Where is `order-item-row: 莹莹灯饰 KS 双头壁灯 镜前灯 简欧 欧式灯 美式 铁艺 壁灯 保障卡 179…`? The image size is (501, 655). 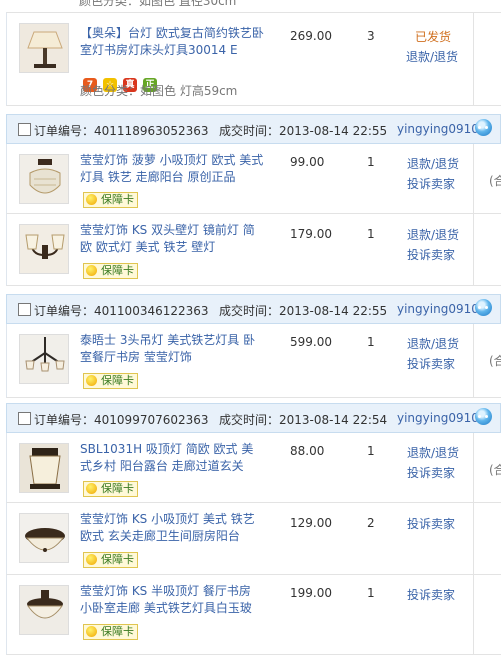 order-item-row: 莹莹灯饰 KS 双头壁灯 镜前灯 简欧 欧式灯 美式 铁艺 壁灯 保障卡 179… is located at coordinates (253, 250).